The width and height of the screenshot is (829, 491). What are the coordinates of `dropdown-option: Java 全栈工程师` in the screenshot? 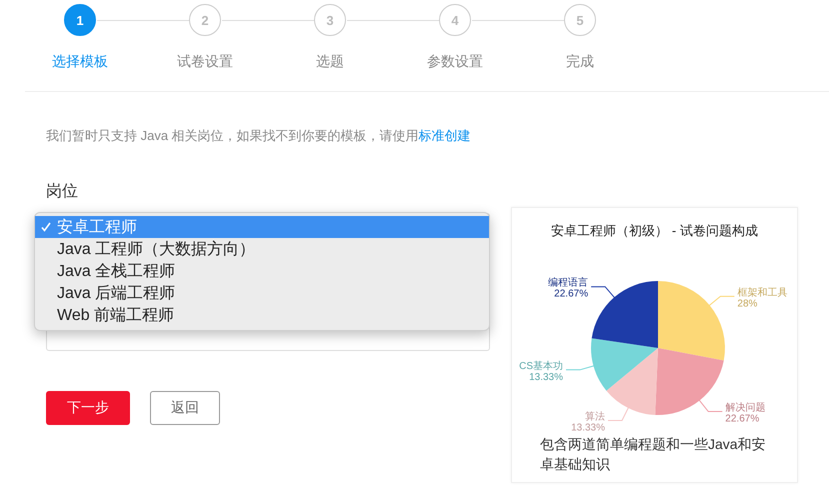 It's located at (262, 271).